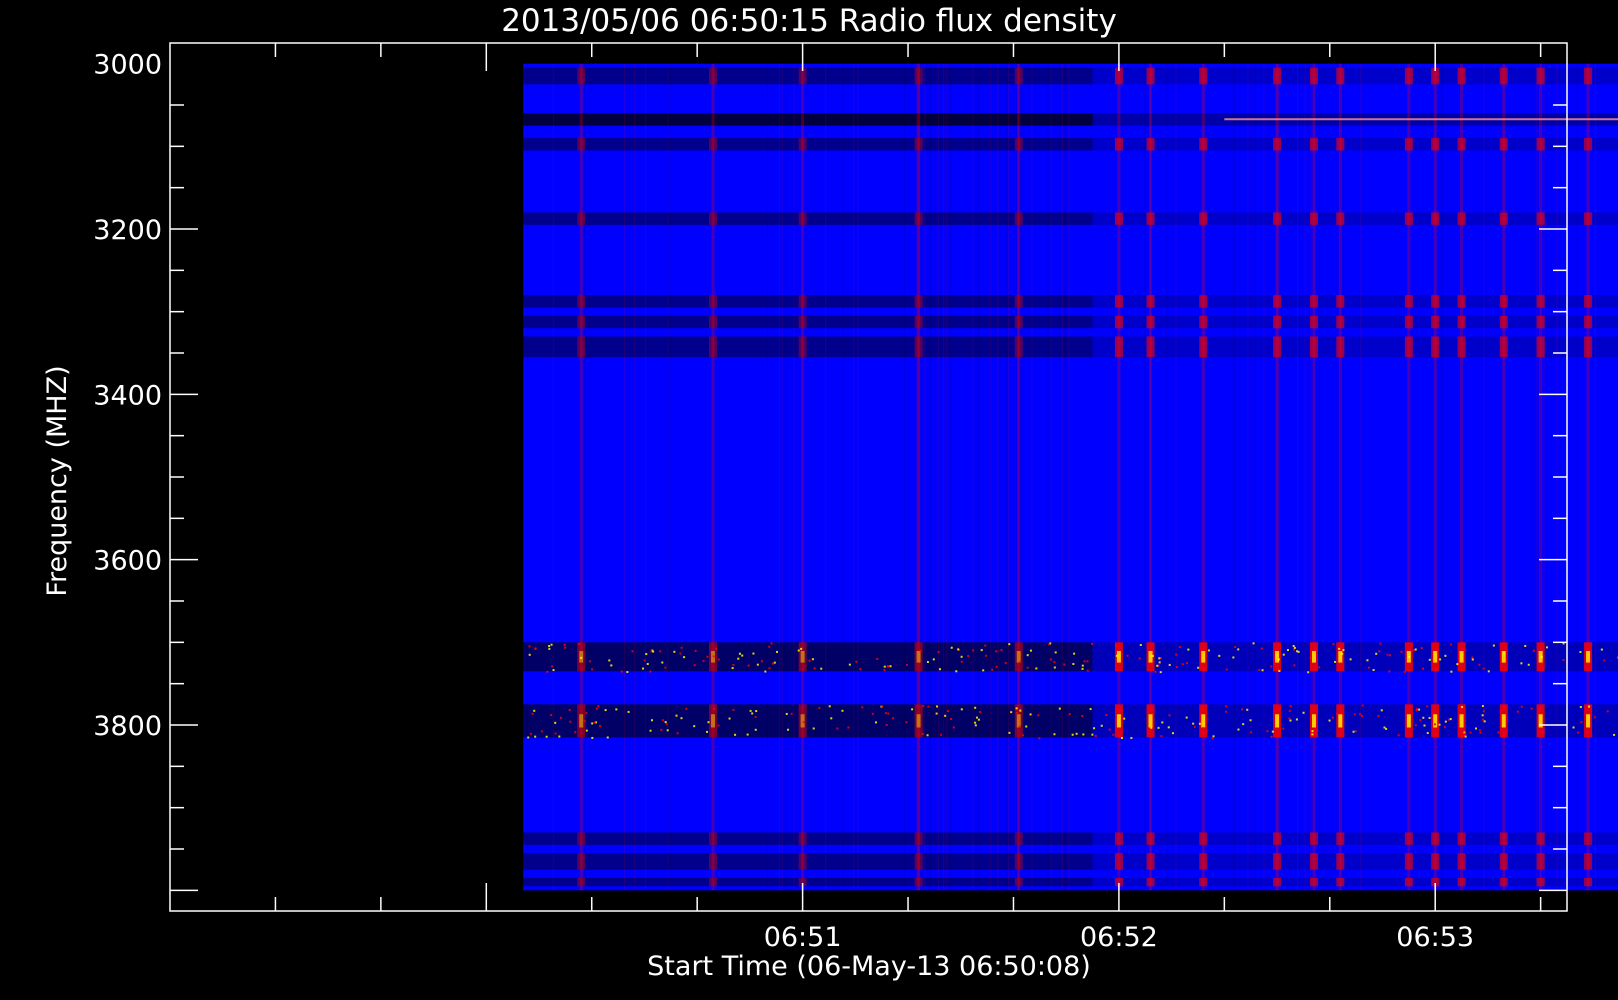 This screenshot has height=1000, width=1618. Describe the element at coordinates (809, 21) in the screenshot. I see `chart-title: 2013/05/06 06:50:15 Radio flux density` at that location.